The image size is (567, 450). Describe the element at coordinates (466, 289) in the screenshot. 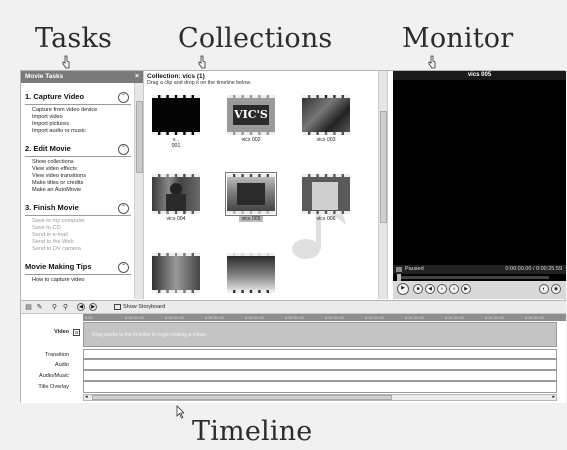

I see `next-frame-button: ▶` at that location.